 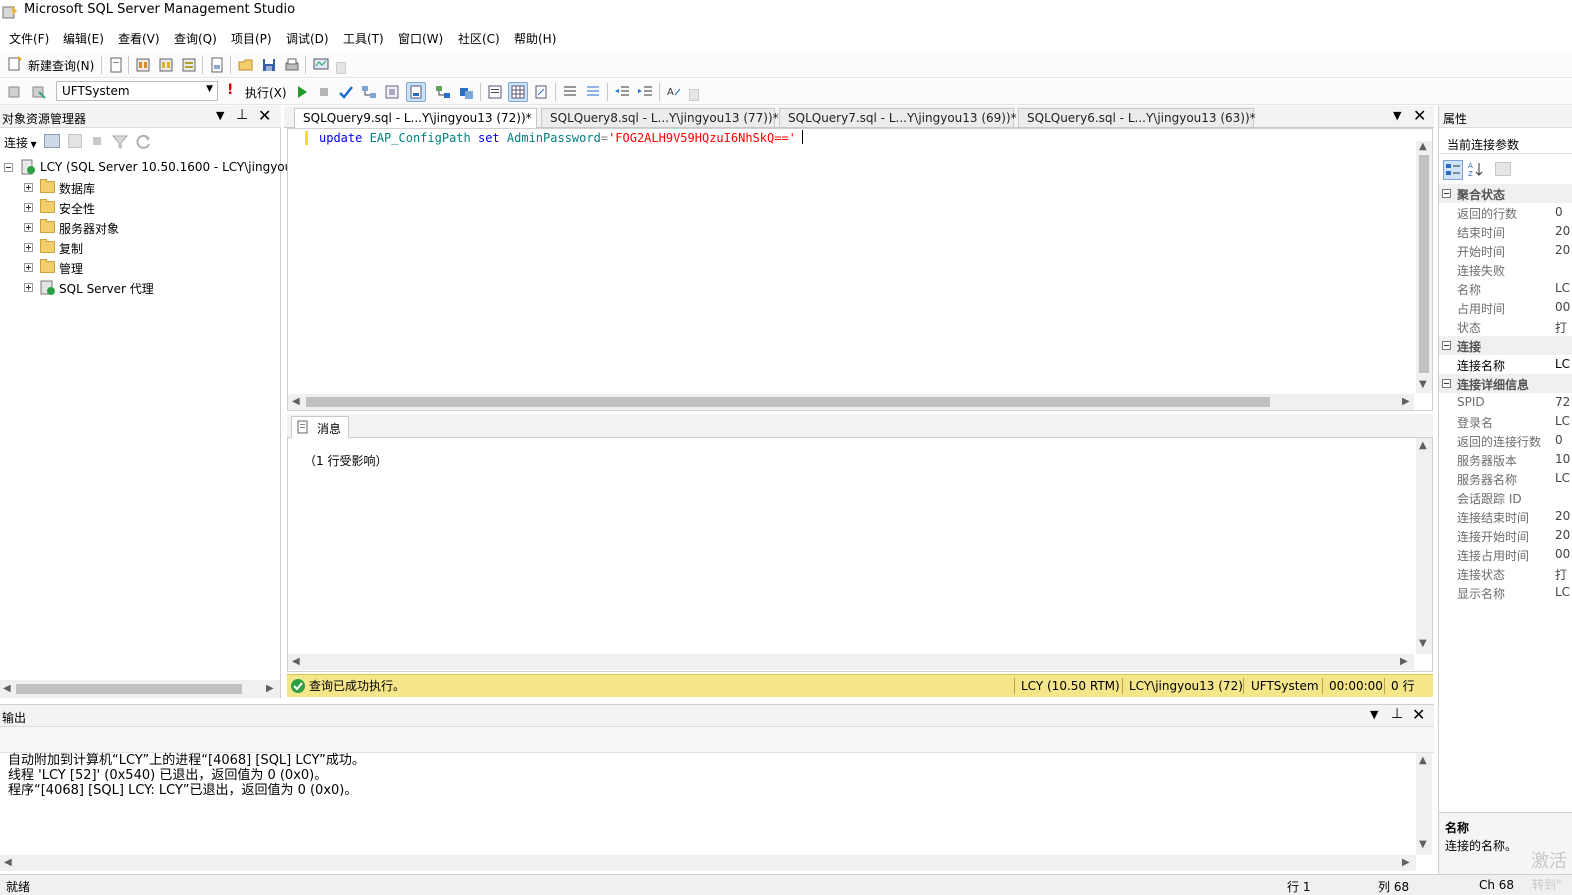 I want to click on messages-hscrollbar: ◀ ▶, so click(x=851, y=662).